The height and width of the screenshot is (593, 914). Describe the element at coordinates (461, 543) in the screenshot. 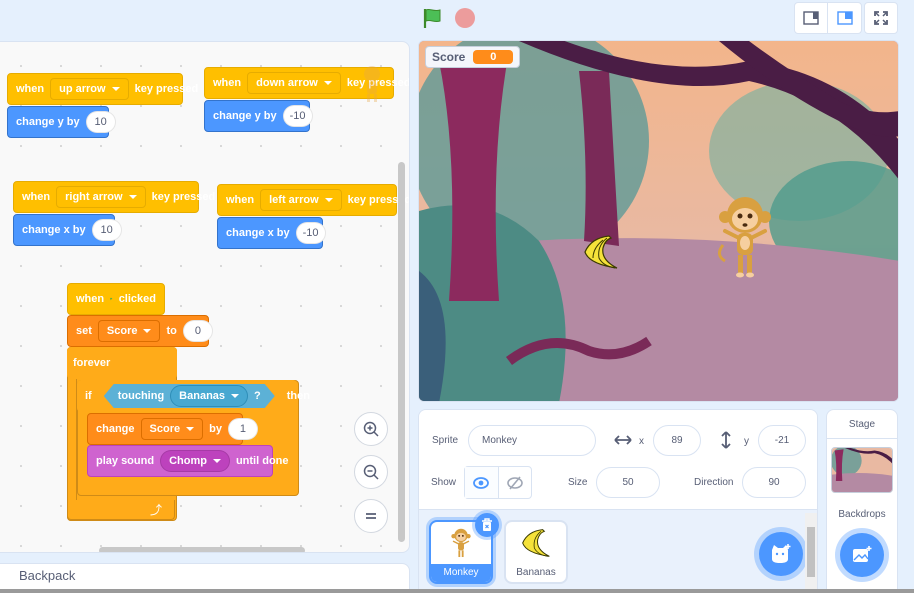

I see `monkey-thumbnail-icon` at that location.